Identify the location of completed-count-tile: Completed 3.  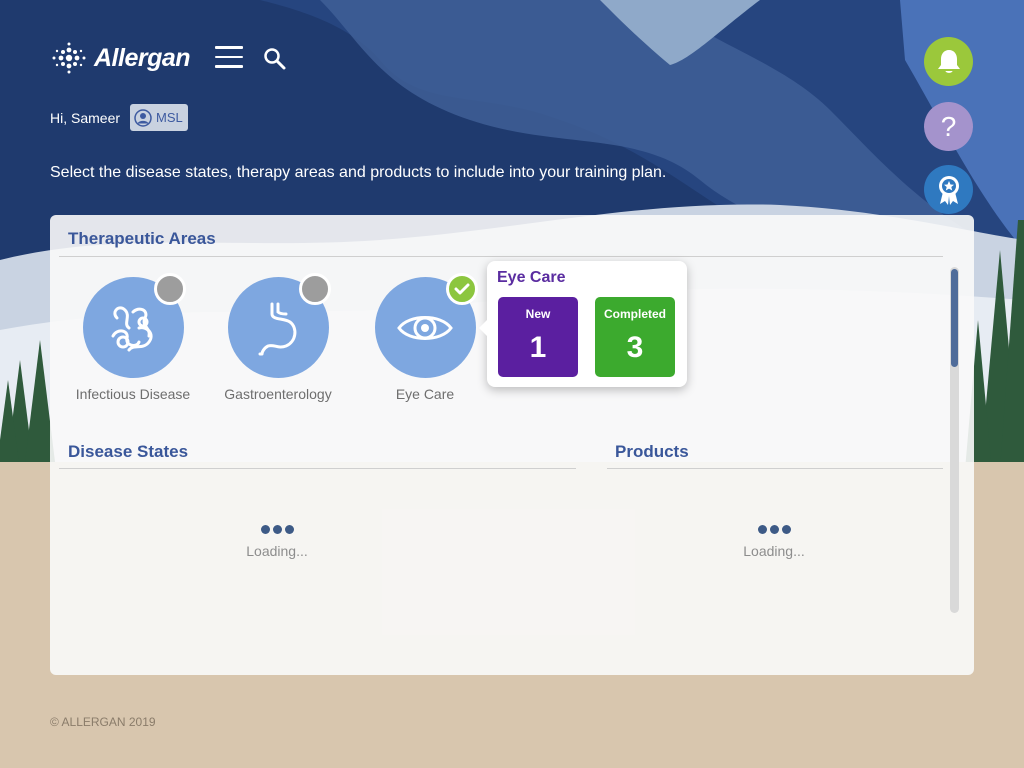
(635, 337).